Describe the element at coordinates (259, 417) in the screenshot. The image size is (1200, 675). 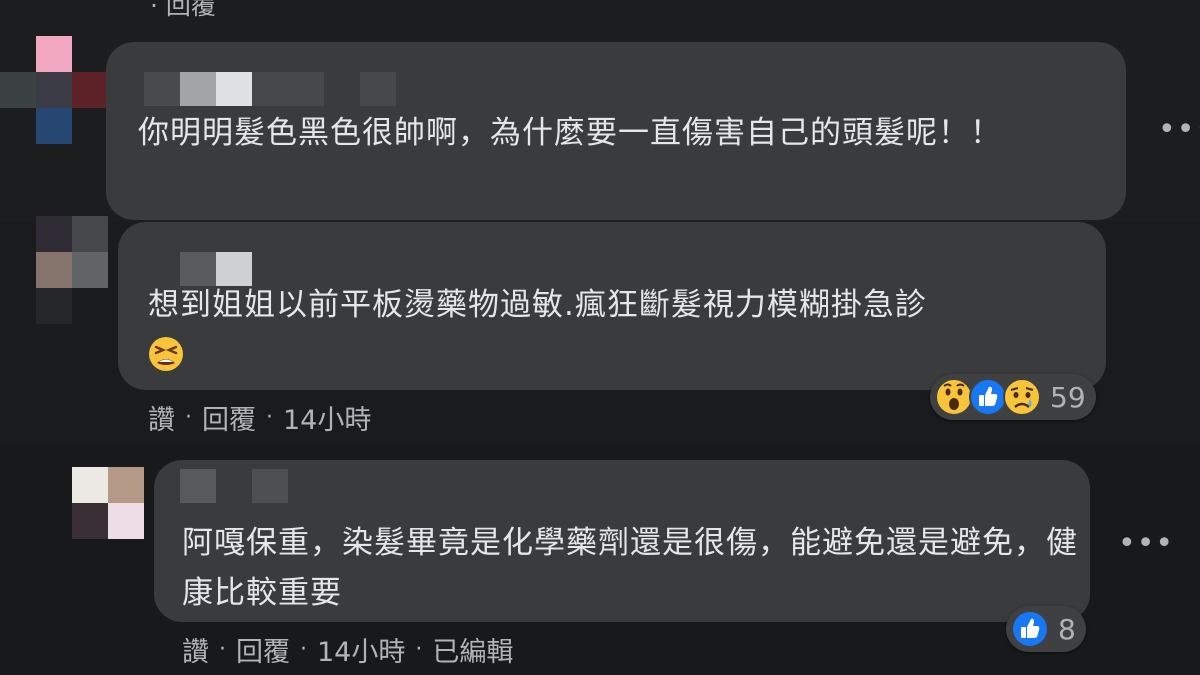
I see `comment-actions: 讚 · 回覆 · 14小時` at that location.